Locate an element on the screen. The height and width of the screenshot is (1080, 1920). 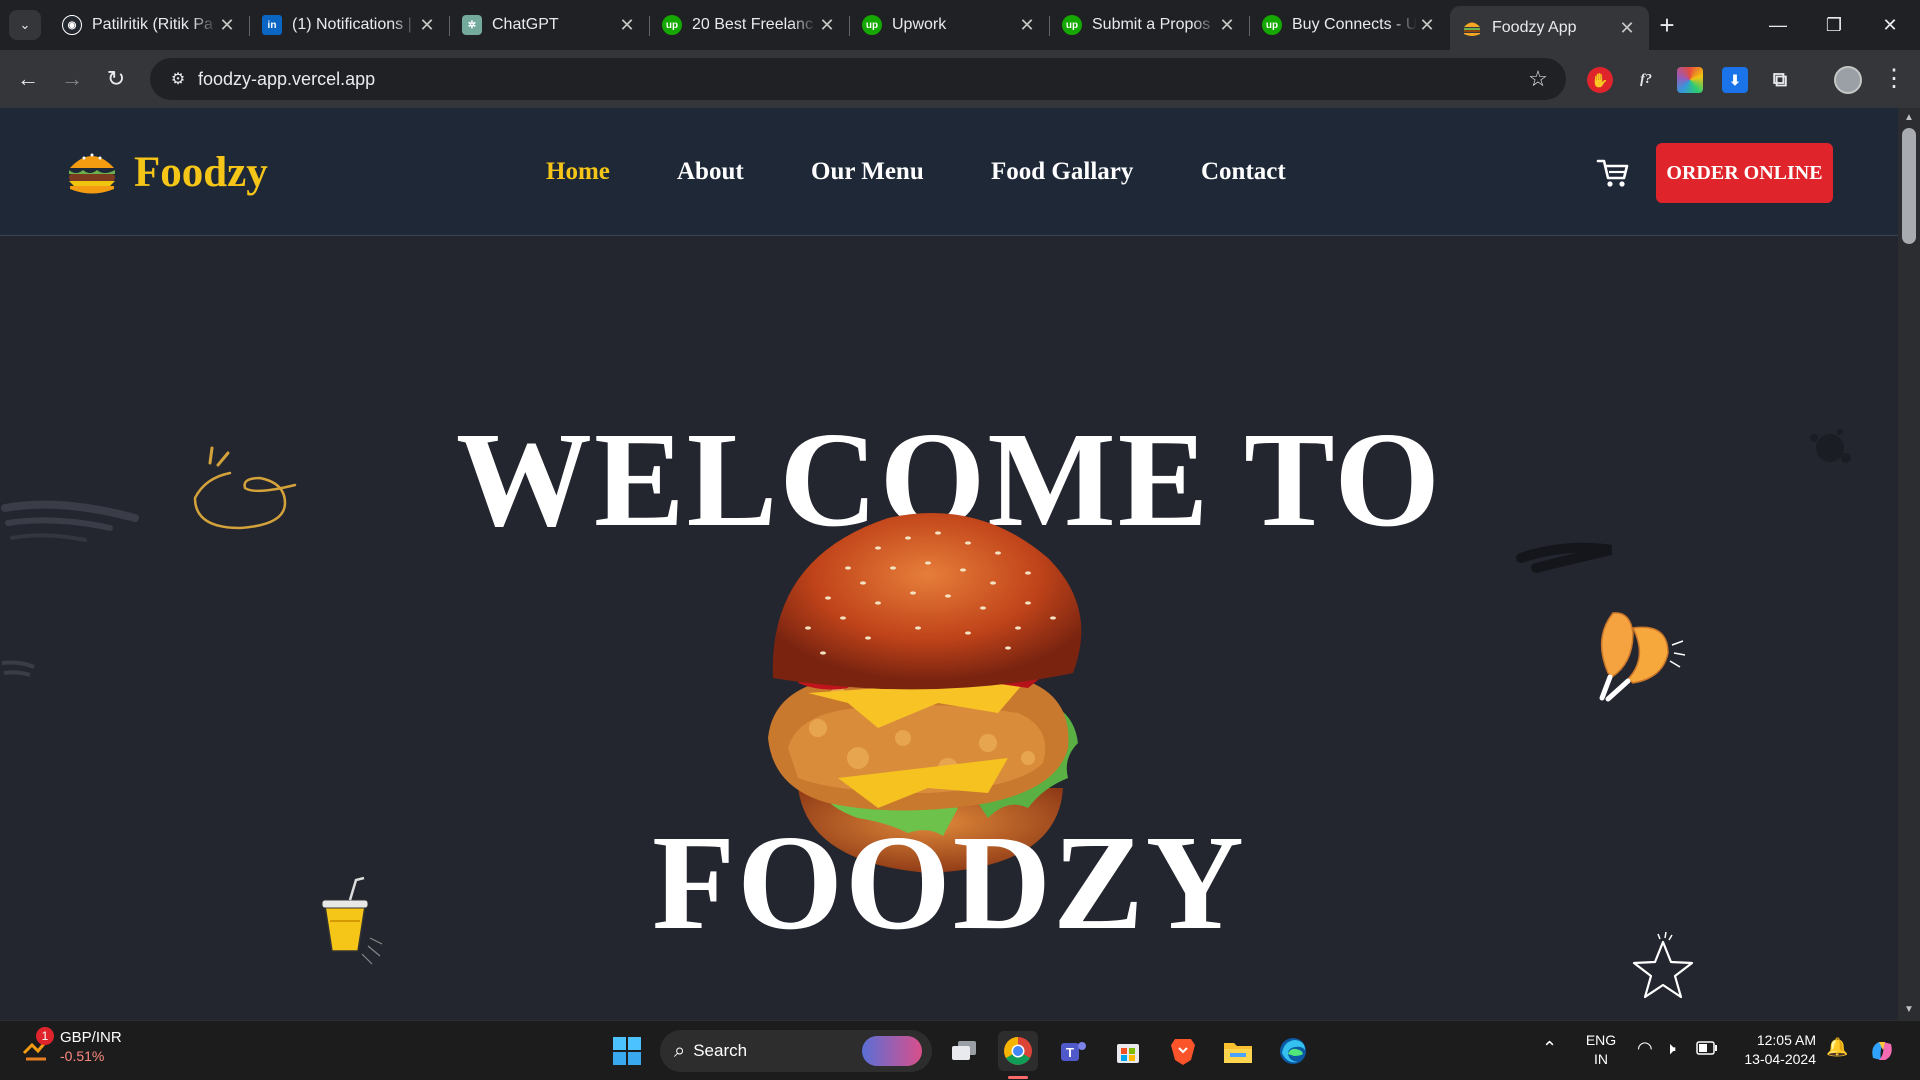
browser-toolbar: ← → ↻ ⚙ foodzy-app.vercel.app ☆ ✋ f? ⬇ ⧉ is located at coordinates (960, 79).